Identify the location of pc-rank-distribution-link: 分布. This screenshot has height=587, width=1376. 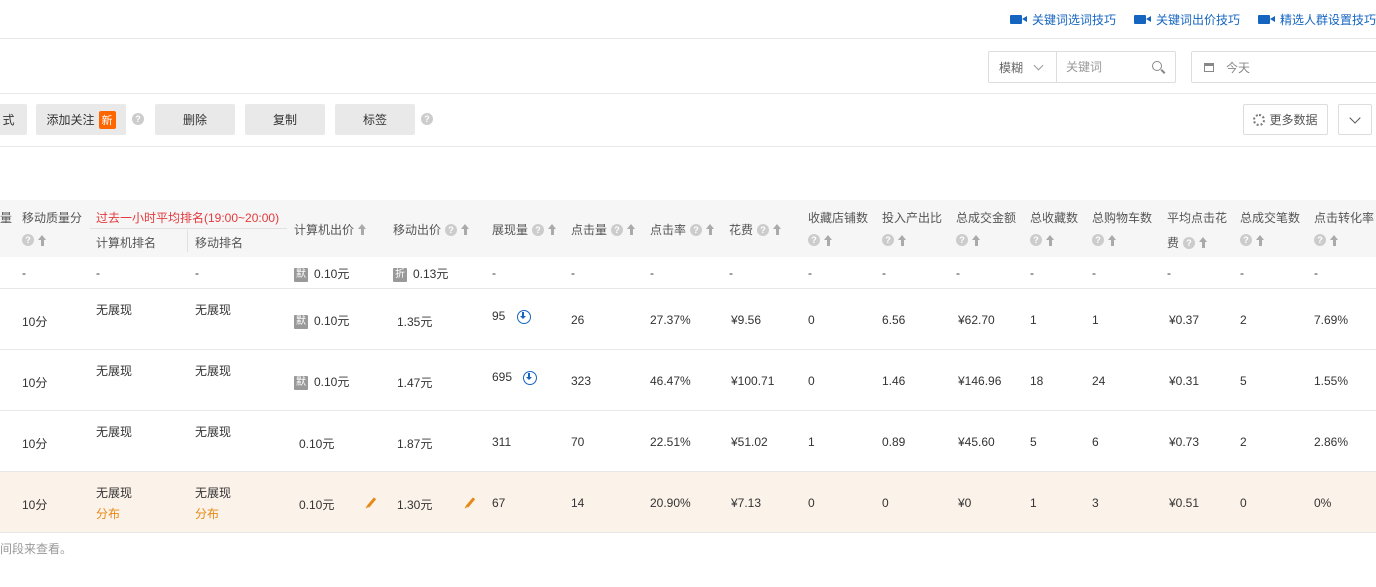
(108, 513).